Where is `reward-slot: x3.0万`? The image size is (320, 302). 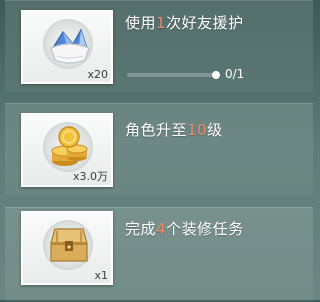
reward-slot: x3.0万 is located at coordinates (67, 150).